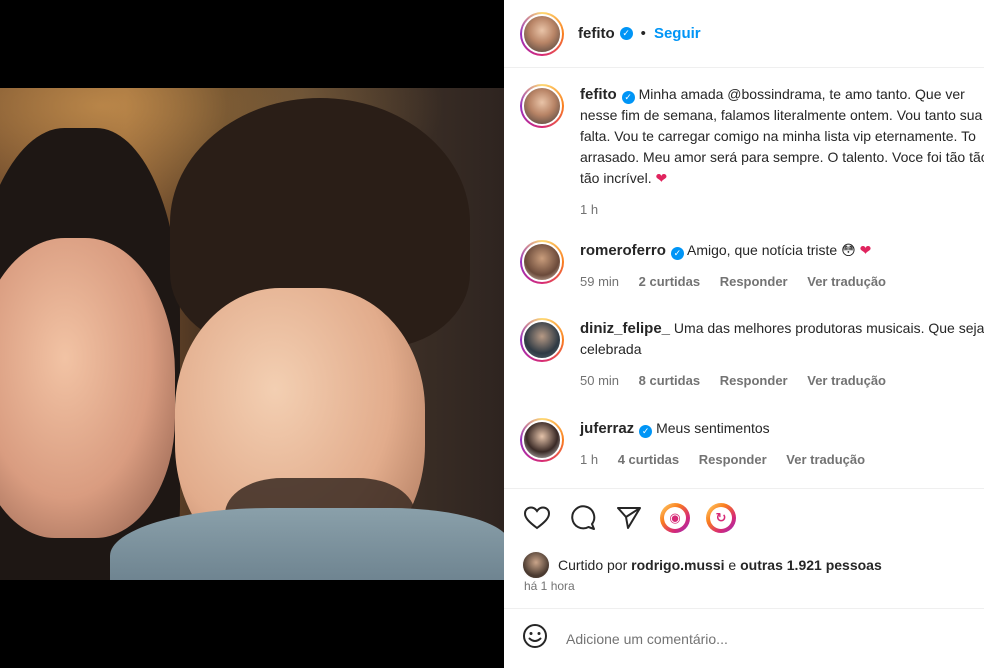 This screenshot has height=668, width=984. What do you see at coordinates (87, 388) in the screenshot?
I see `photo-person-left-face` at bounding box center [87, 388].